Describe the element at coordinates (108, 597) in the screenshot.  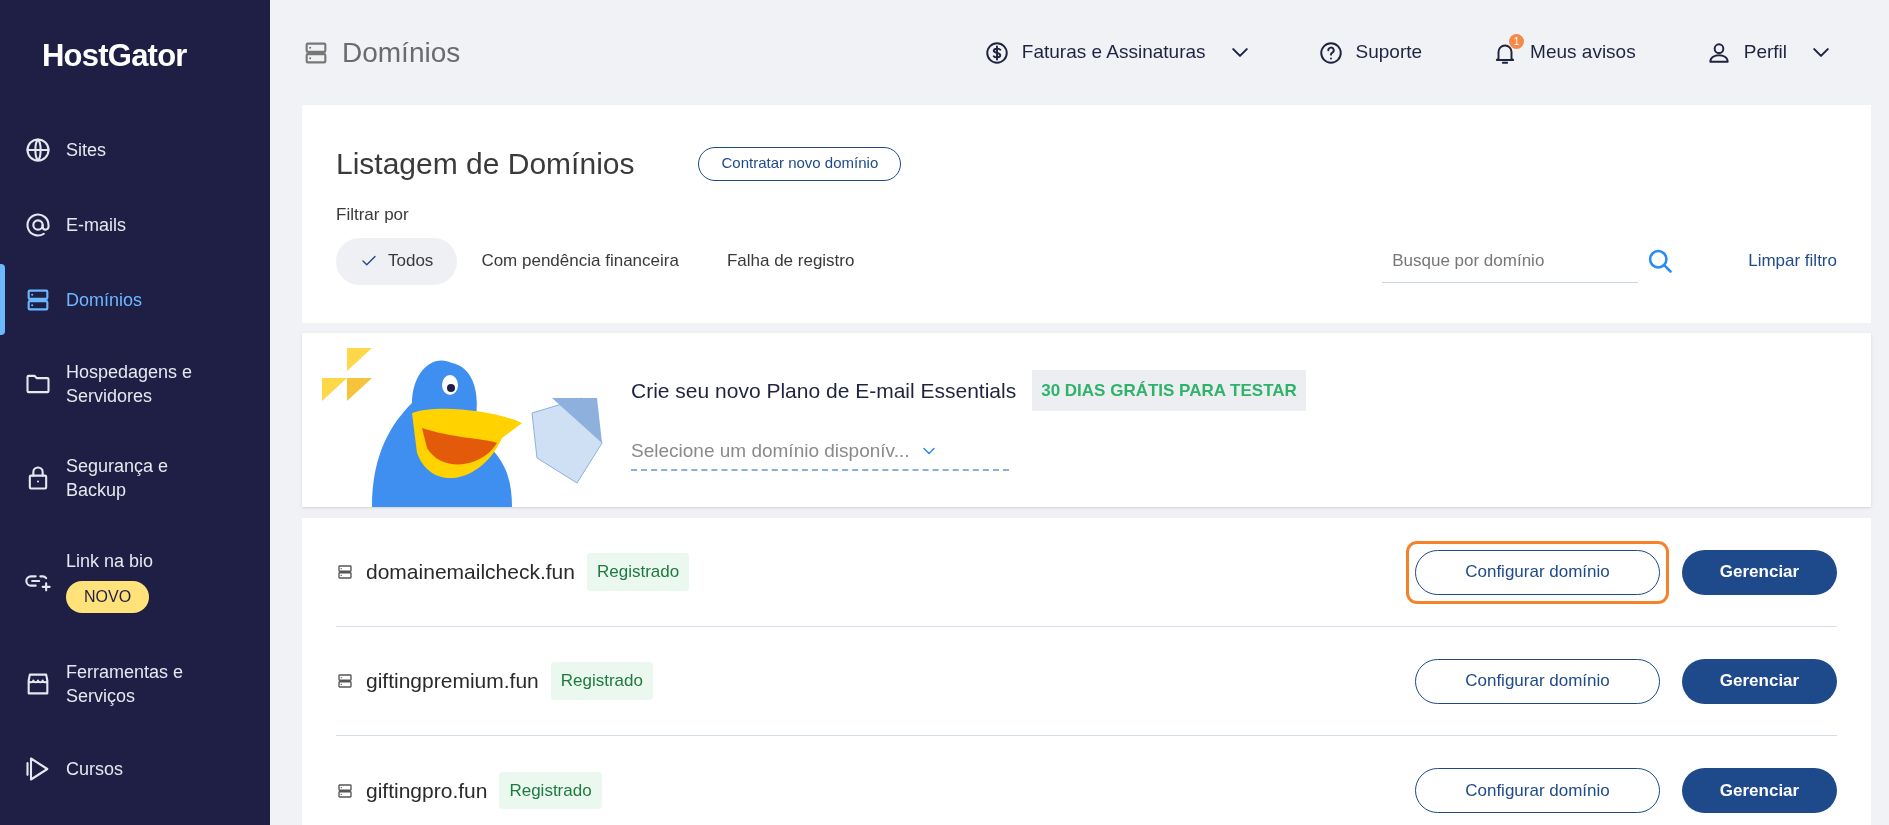
I see `new-badge: NOVO` at that location.